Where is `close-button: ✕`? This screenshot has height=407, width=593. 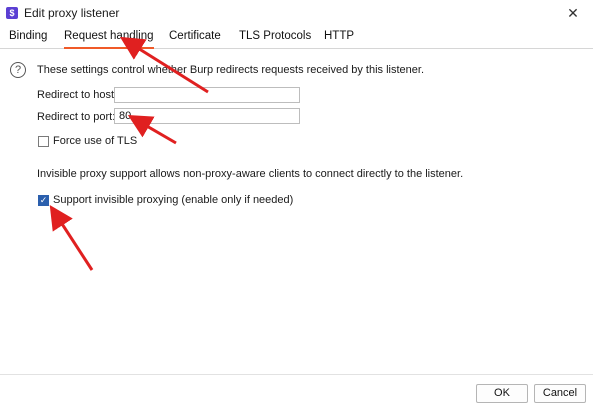
close-button: ✕ is located at coordinates (573, 13).